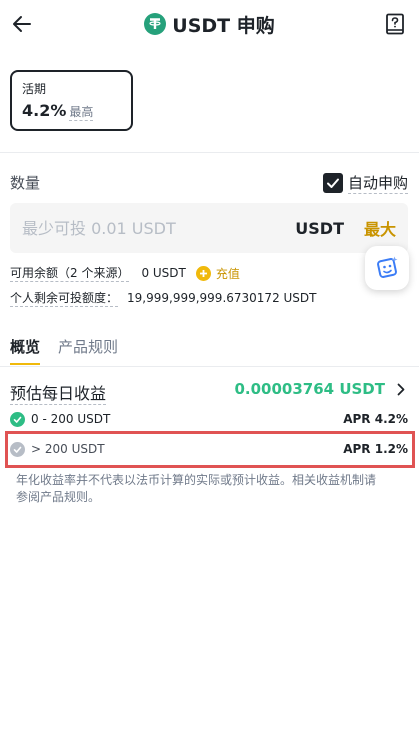  What do you see at coordinates (228, 273) in the screenshot?
I see `topup-link: 充值` at bounding box center [228, 273].